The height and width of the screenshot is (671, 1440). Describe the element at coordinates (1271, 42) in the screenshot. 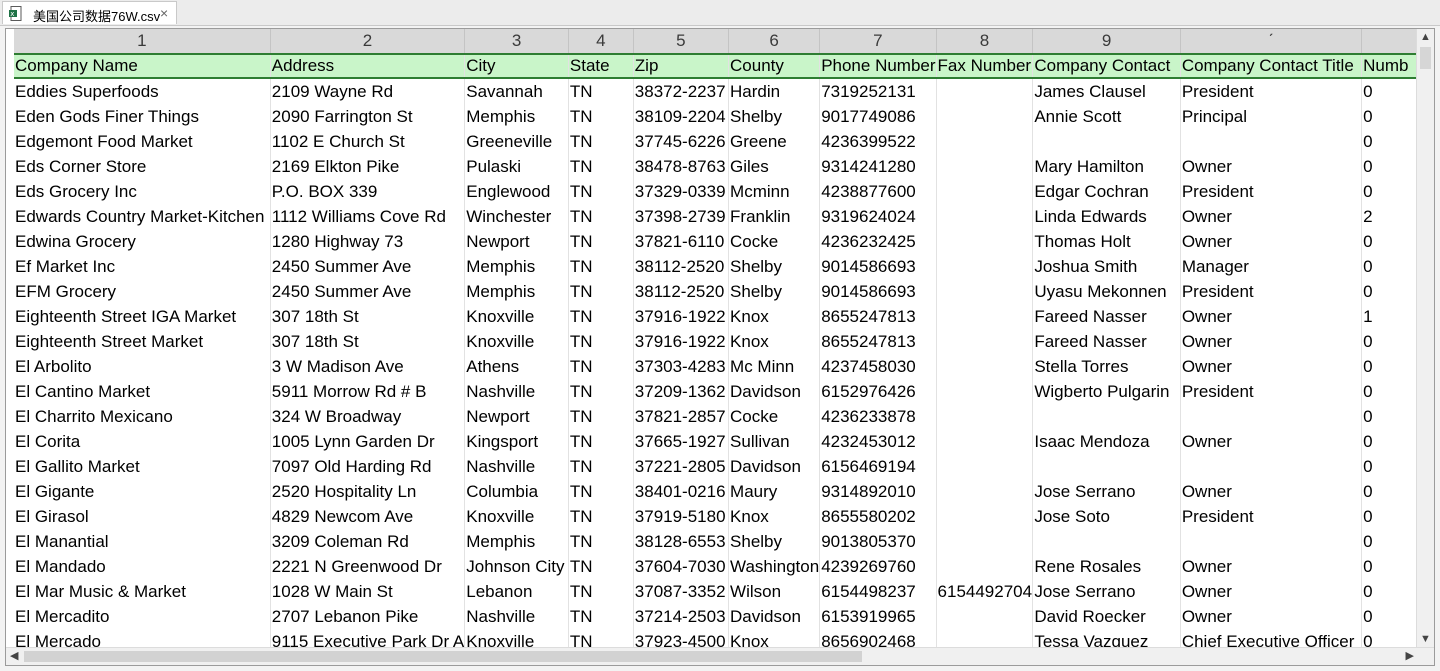

I see `column-number-10: ˊ` at that location.